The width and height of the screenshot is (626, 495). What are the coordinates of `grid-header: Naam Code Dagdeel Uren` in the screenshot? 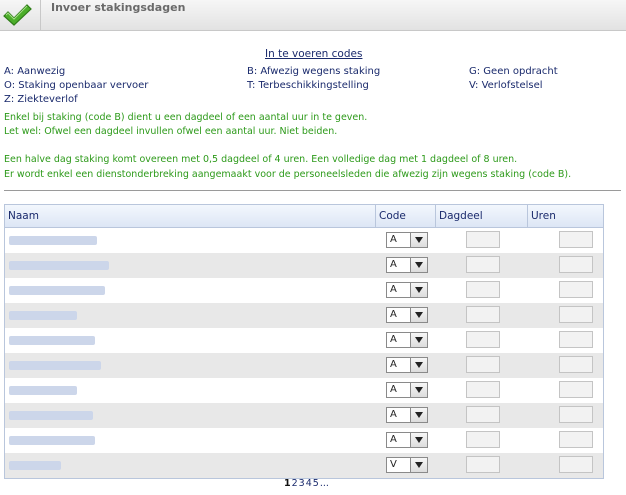 It's located at (304, 216).